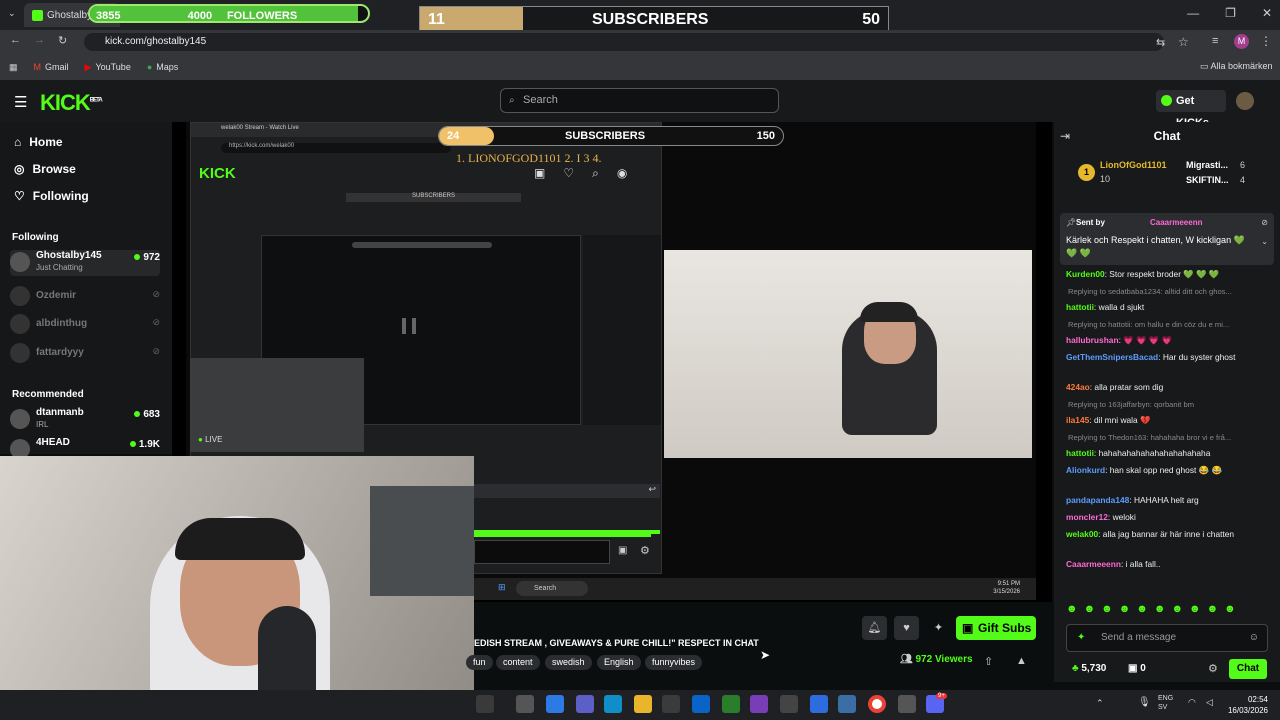  Describe the element at coordinates (1266, 41) in the screenshot. I see `menu-dots-icon: ⋮` at that location.